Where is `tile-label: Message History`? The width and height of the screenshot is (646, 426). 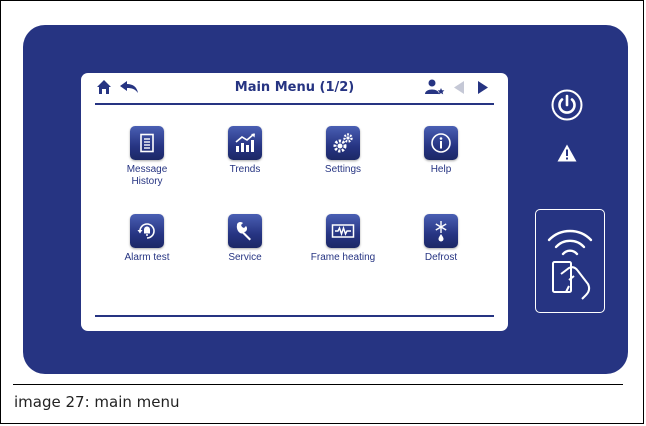 tile-label: Message History is located at coordinates (147, 175).